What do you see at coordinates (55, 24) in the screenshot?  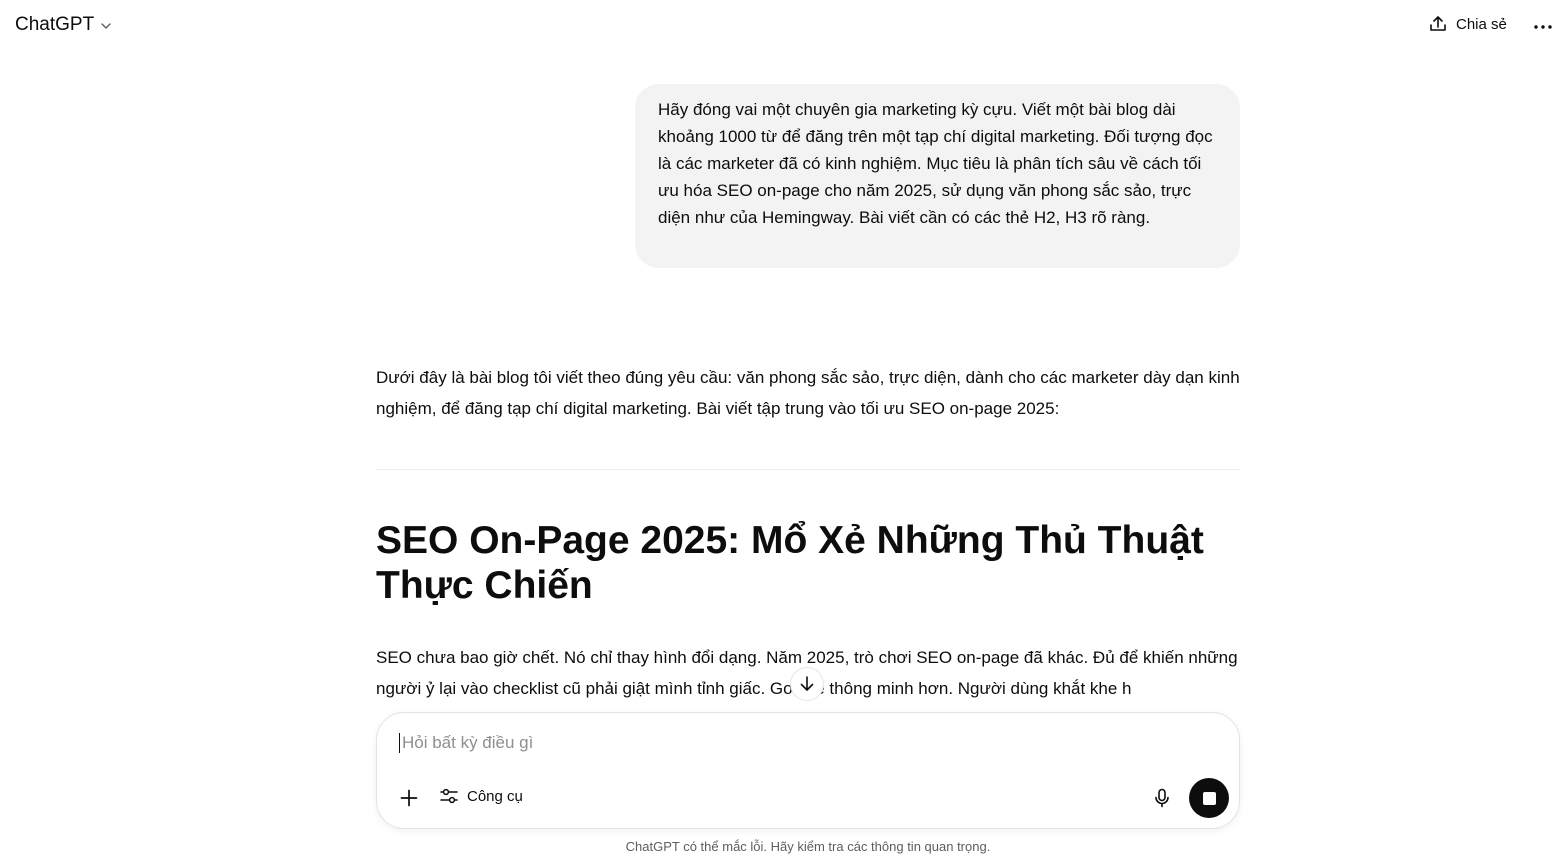 I see `model-name: ChatGPT` at bounding box center [55, 24].